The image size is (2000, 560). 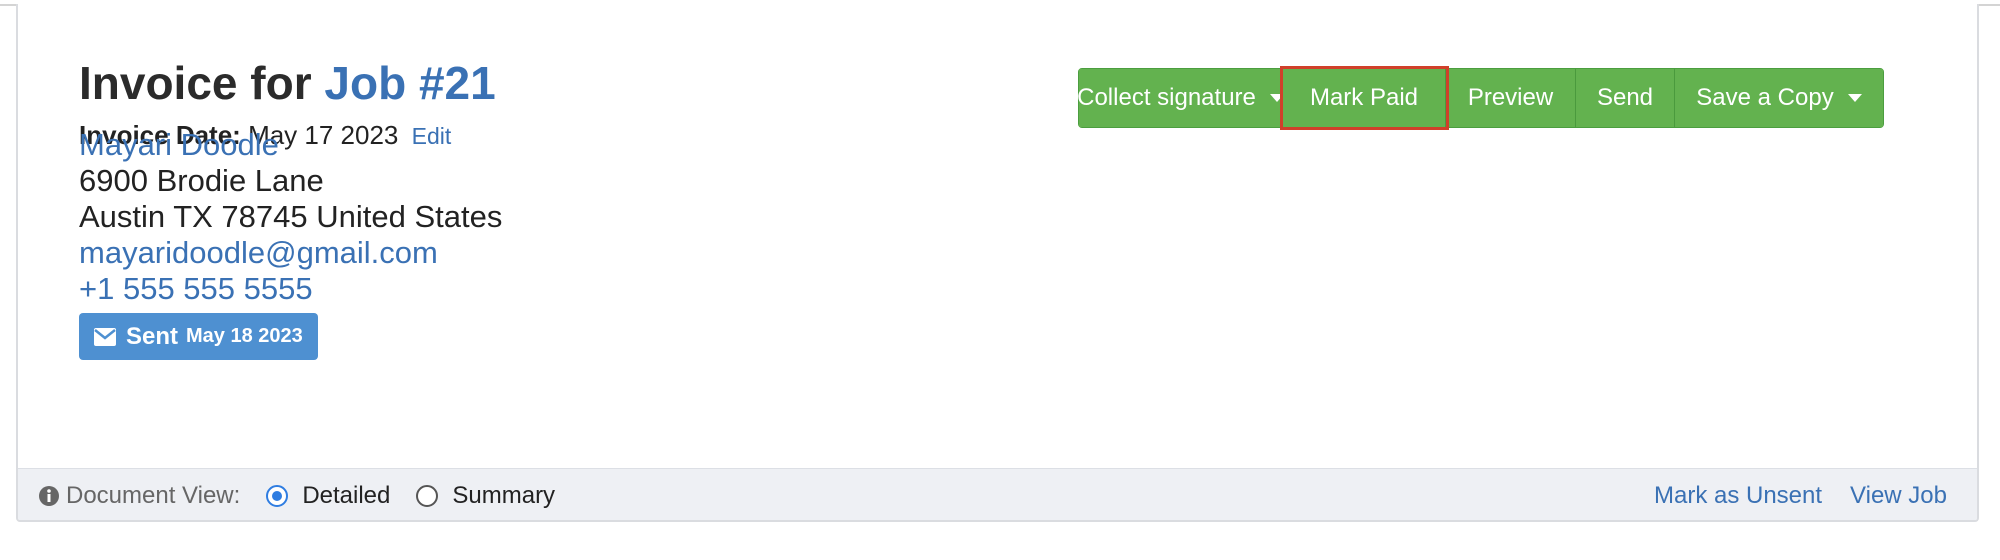 What do you see at coordinates (346, 496) in the screenshot?
I see `radio-detailed-label: Detailed` at bounding box center [346, 496].